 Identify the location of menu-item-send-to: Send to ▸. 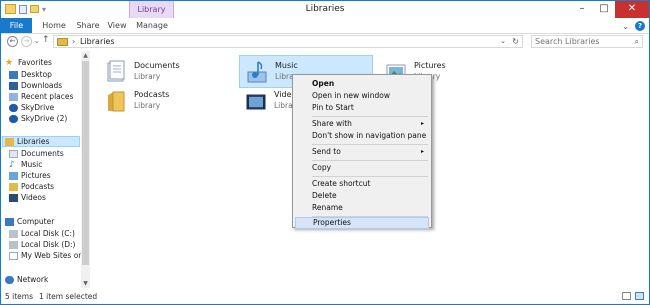
(362, 152).